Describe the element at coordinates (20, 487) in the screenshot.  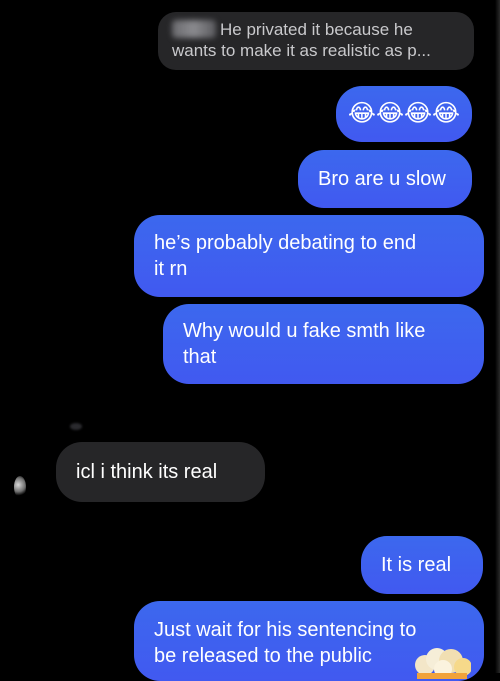
I see `sender-avatar` at that location.